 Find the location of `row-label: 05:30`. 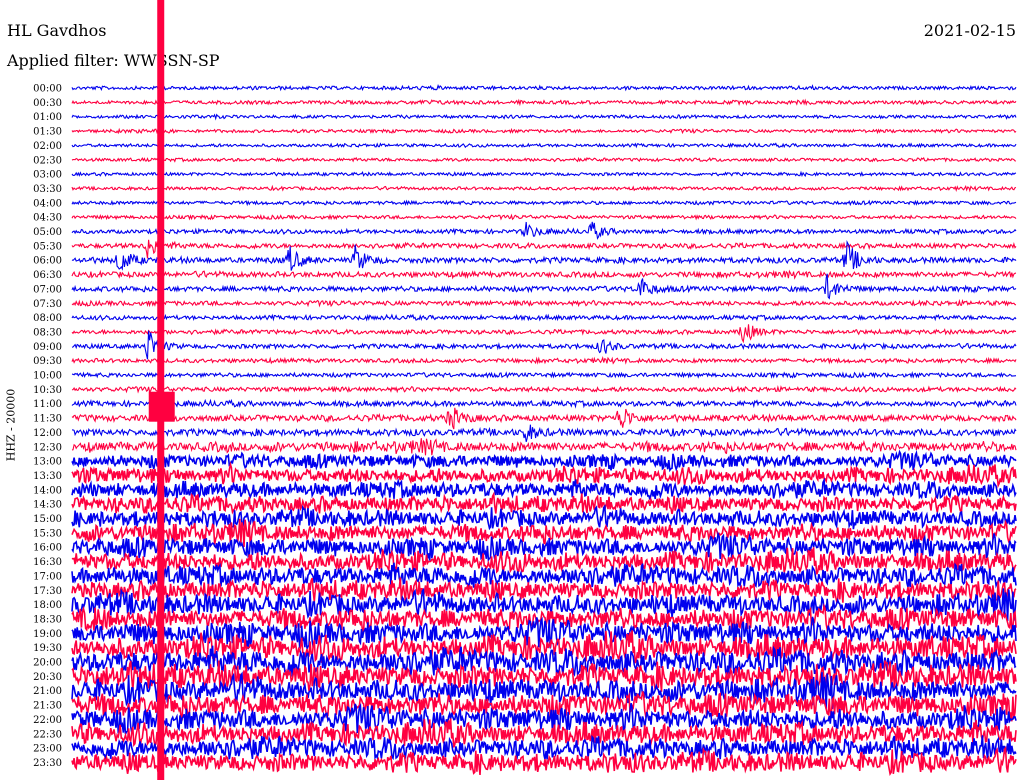

row-label: 05:30 is located at coordinates (47, 246).